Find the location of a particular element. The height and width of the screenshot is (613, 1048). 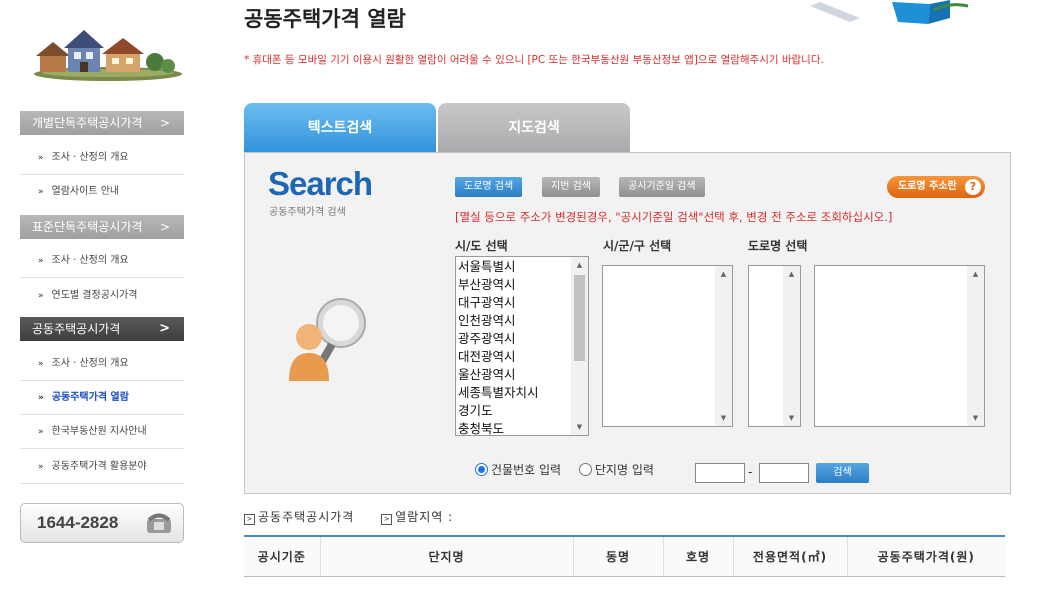

sido-option: 광주광역시 is located at coordinates (523, 339).